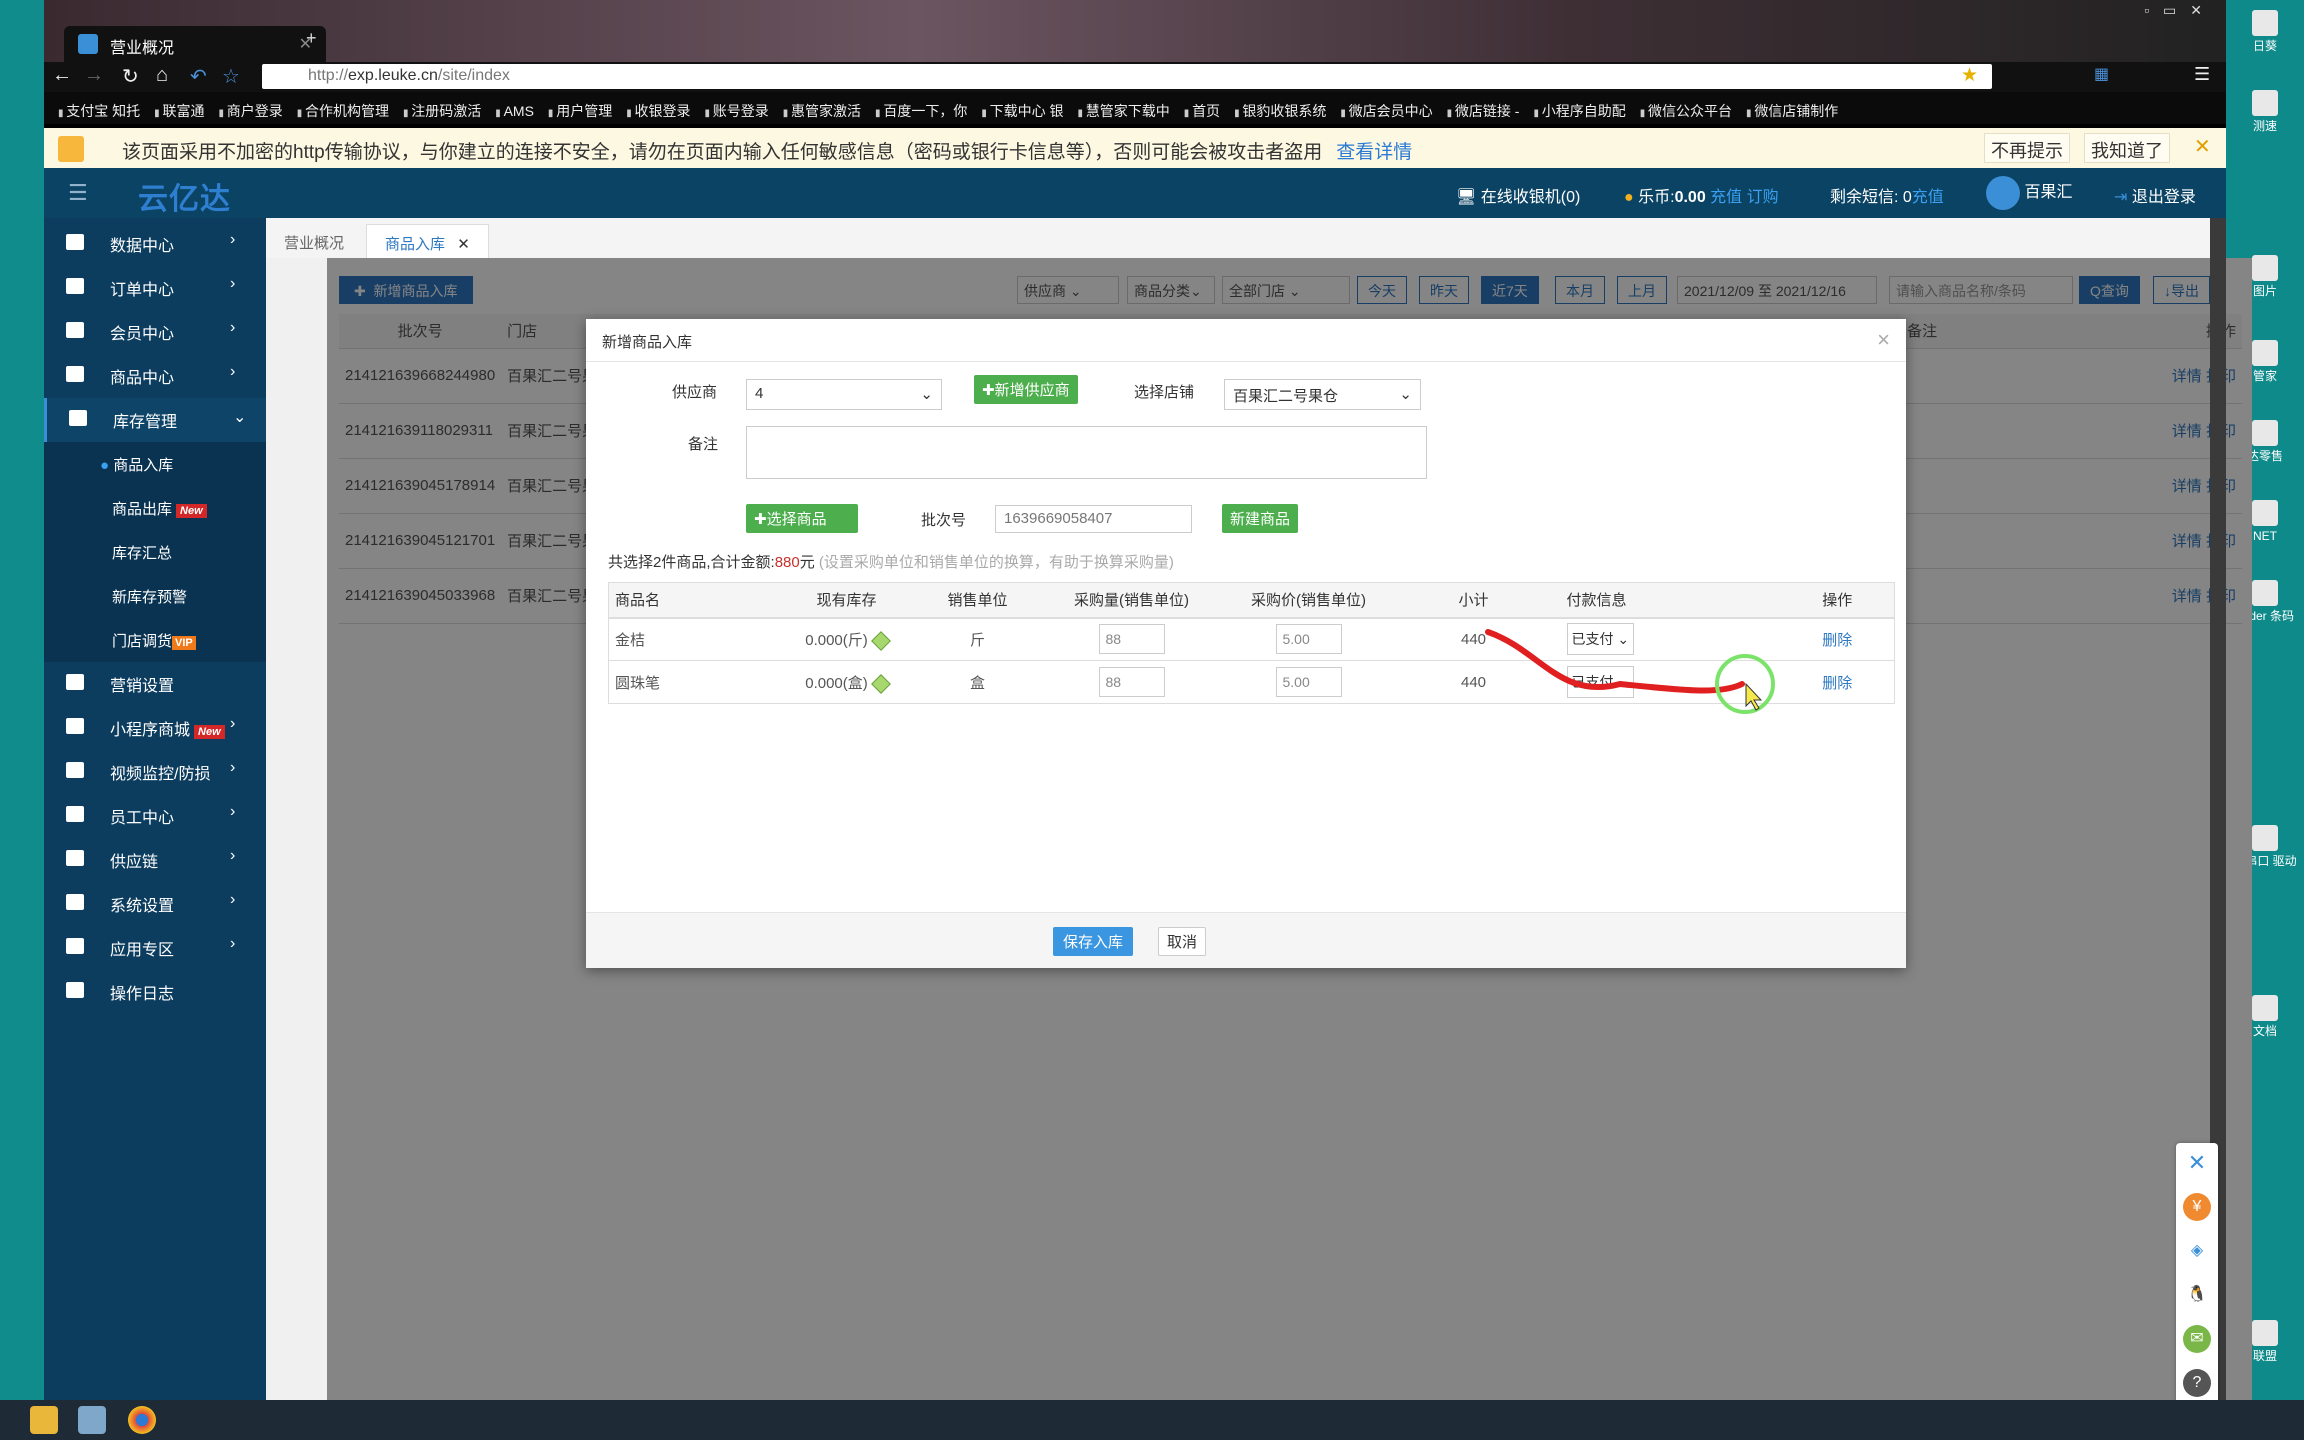  I want to click on floating-service-widget: ✕ ¥ ◈ 🐧 ✉ ?, so click(2197, 1274).